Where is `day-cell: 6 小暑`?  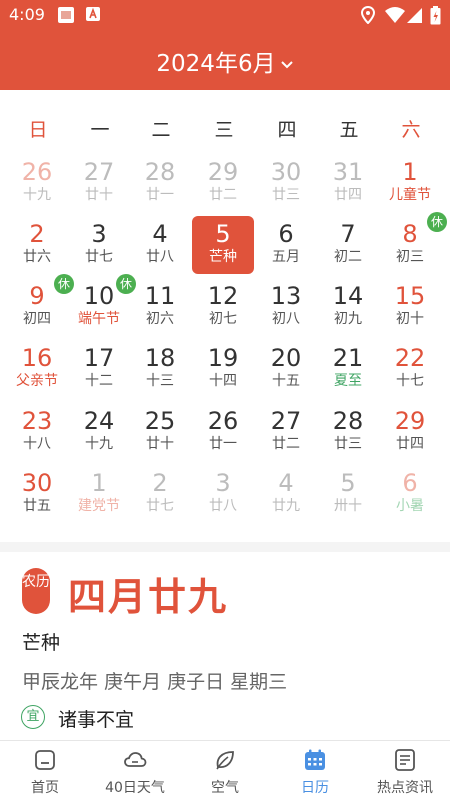
day-cell: 6 小暑 is located at coordinates (410, 494).